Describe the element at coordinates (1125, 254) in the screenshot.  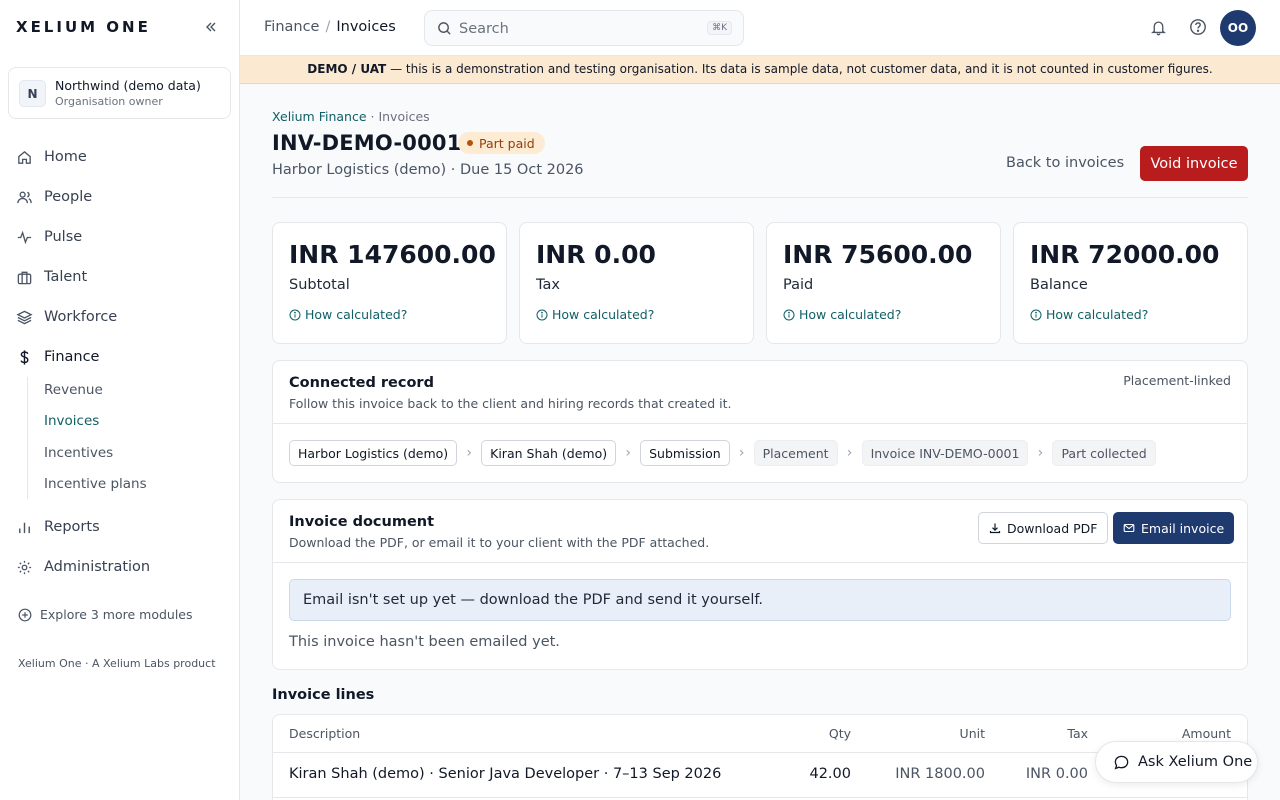
I see `stat-value: INR 72000.00` at that location.